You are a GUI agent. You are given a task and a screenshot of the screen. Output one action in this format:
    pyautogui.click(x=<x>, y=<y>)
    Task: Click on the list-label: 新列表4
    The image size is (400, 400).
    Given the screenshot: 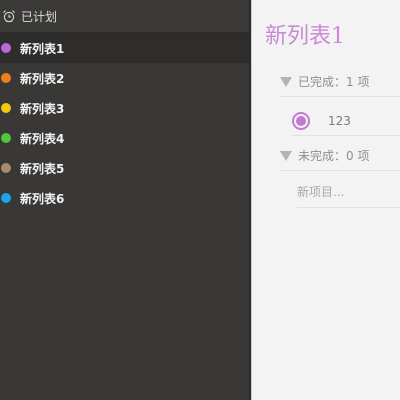 What is the action you would take?
    pyautogui.click(x=42, y=138)
    